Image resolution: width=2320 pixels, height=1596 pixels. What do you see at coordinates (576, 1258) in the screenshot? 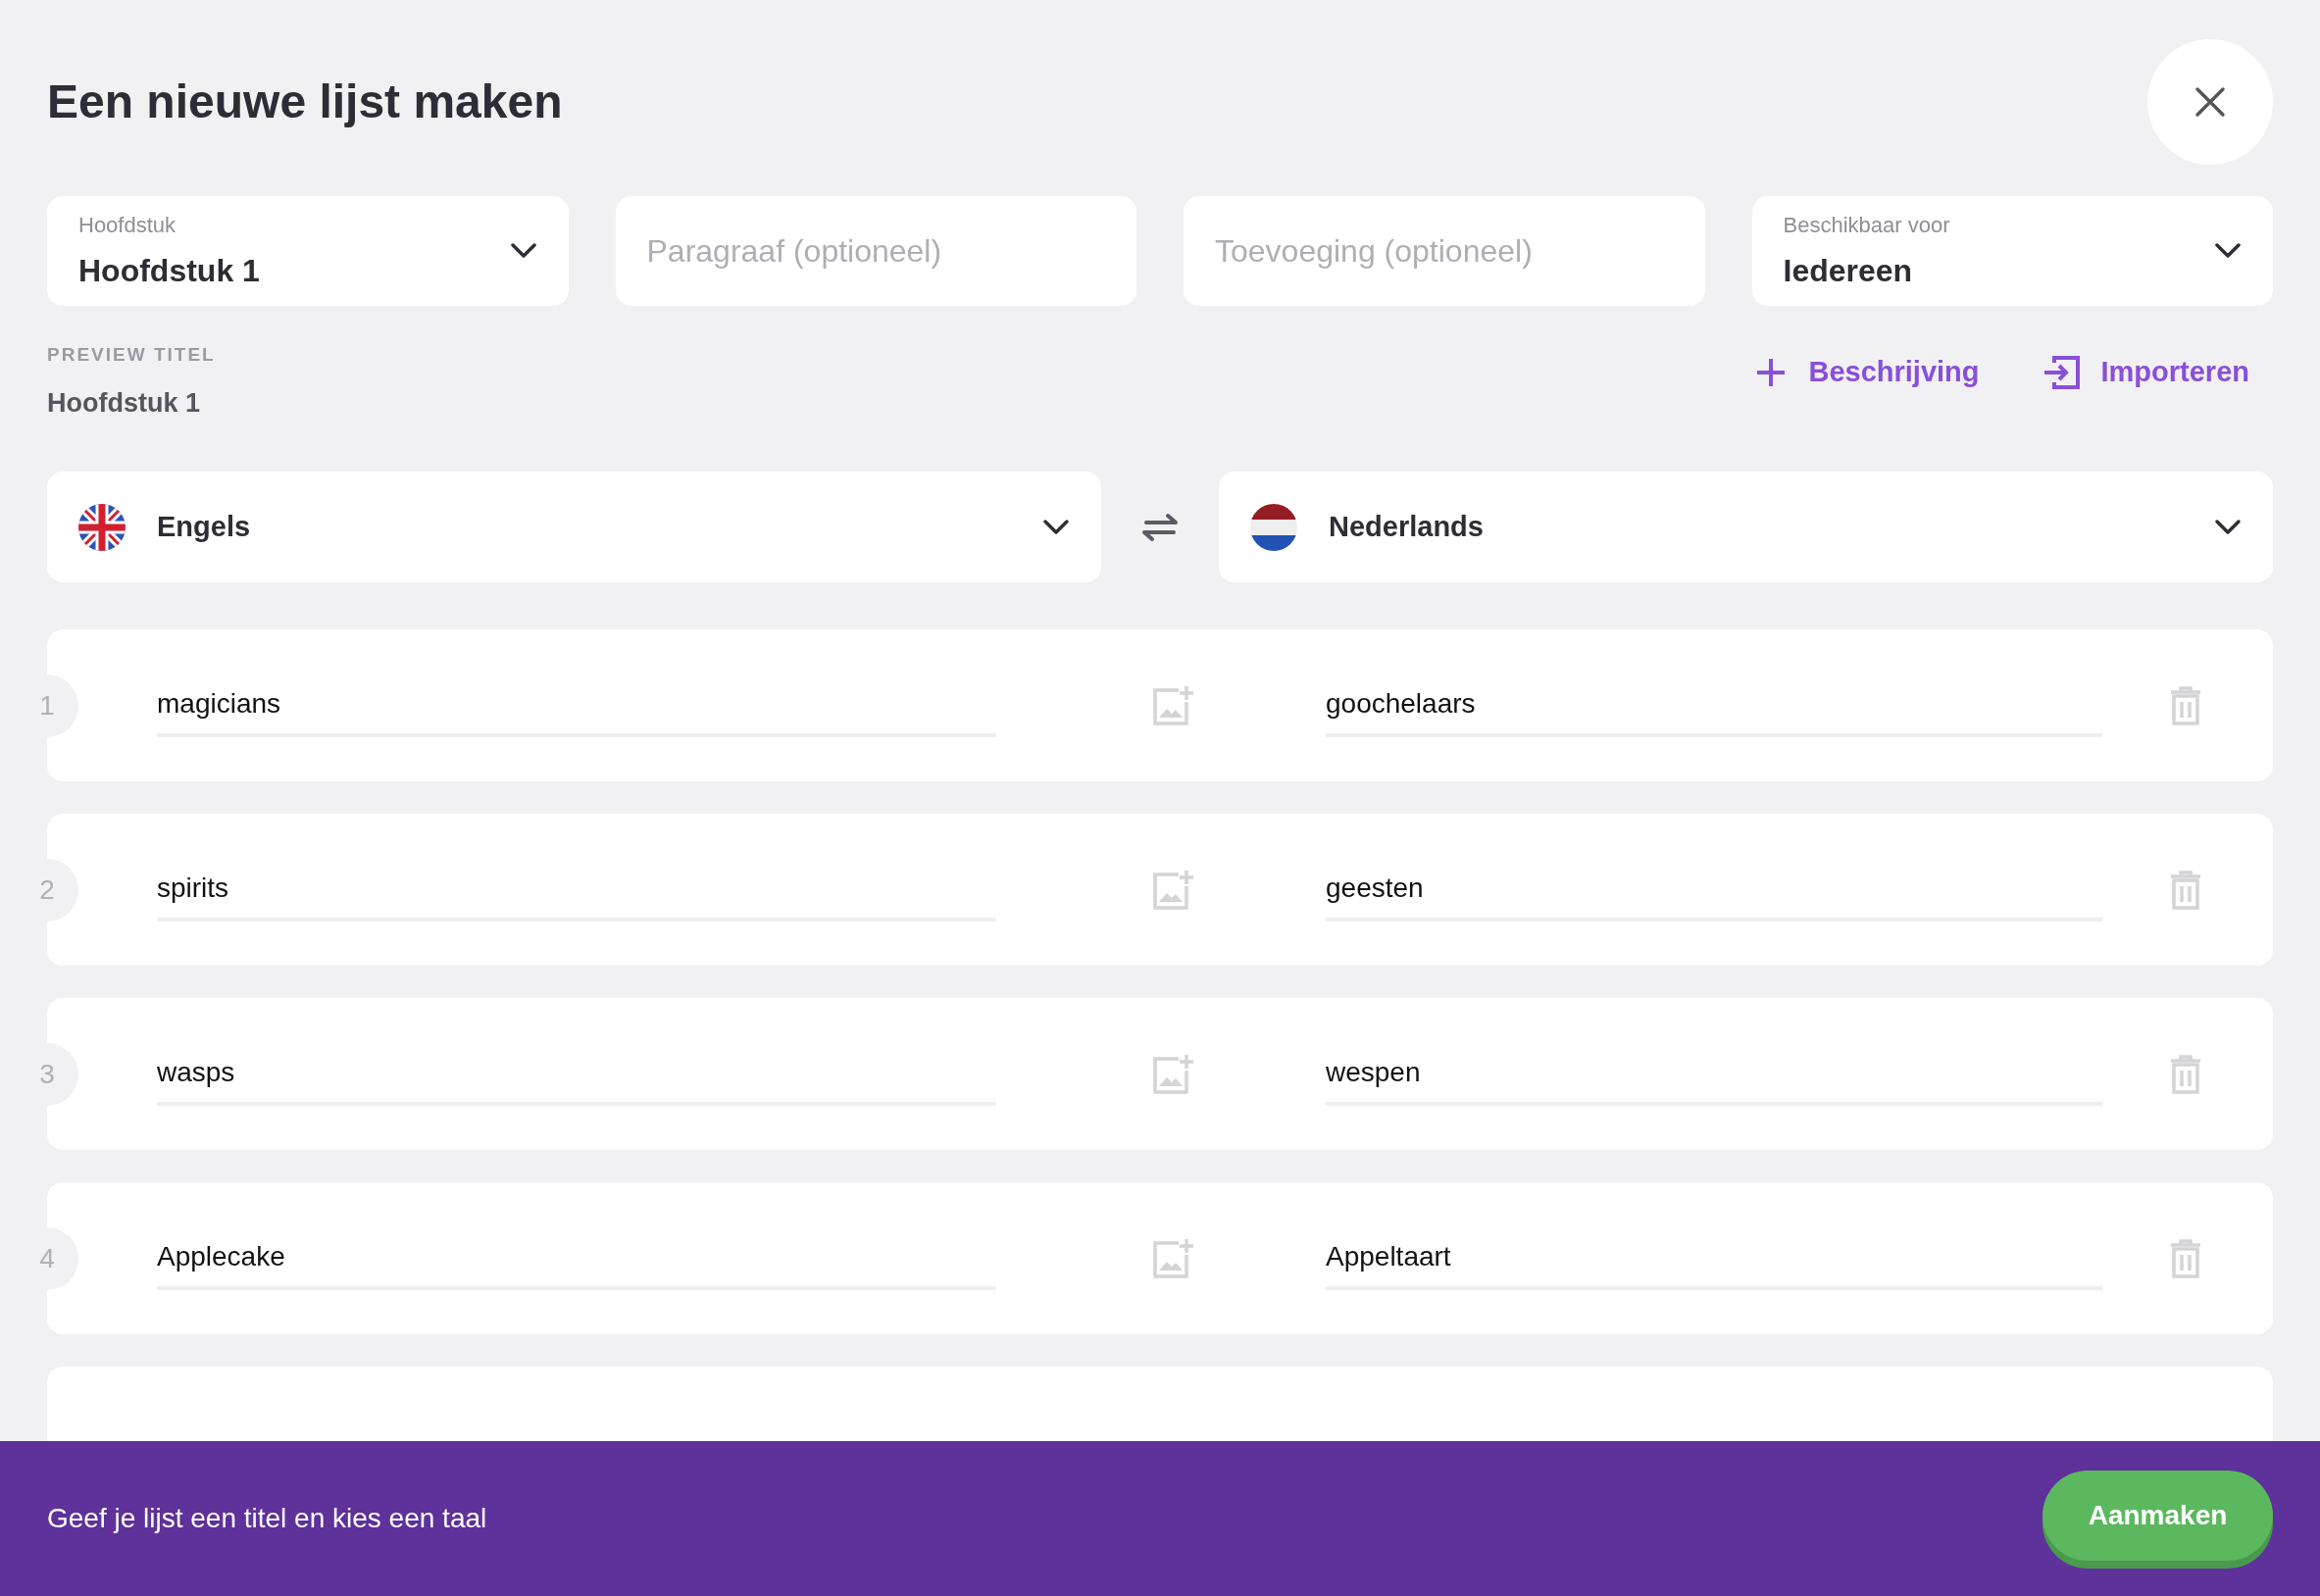
I see `word-field: Applecake` at bounding box center [576, 1258].